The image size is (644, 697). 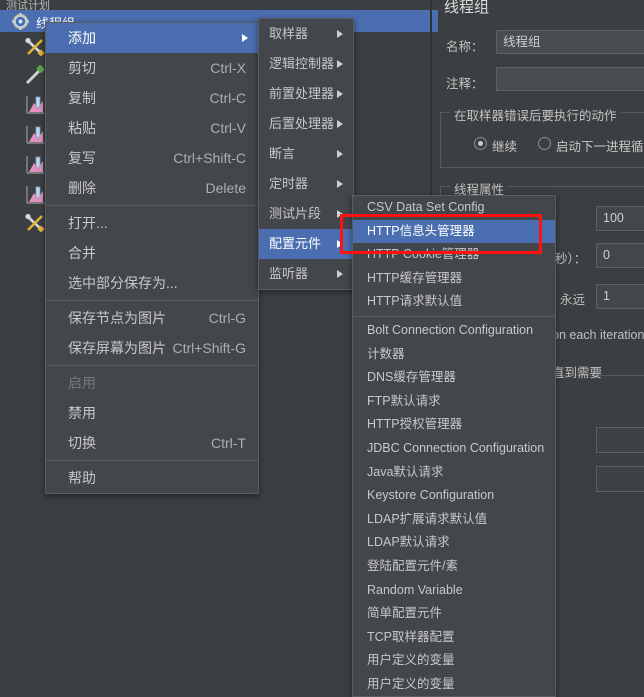 I want to click on add-menu-item-6: 测试片段, so click(x=306, y=214).